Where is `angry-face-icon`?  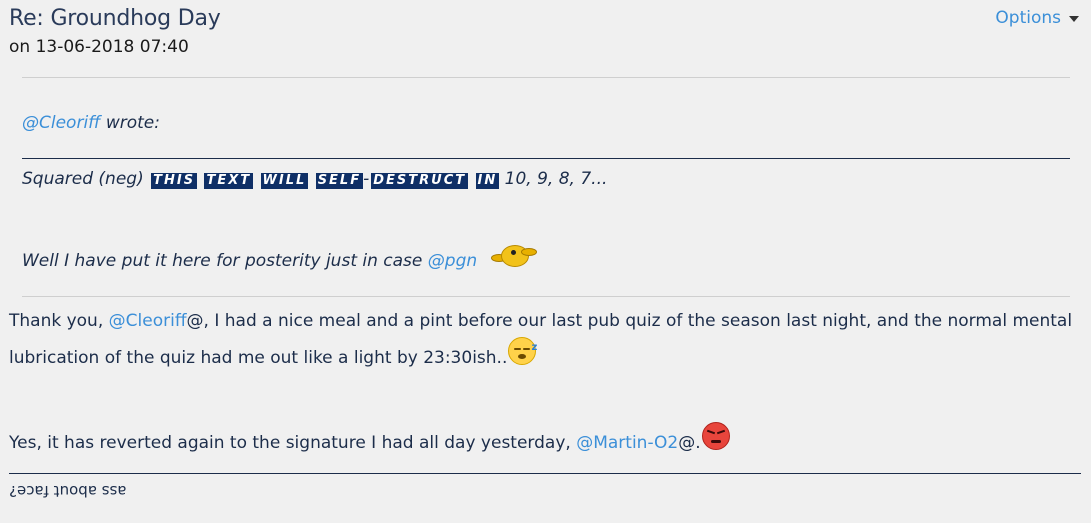
angry-face-icon is located at coordinates (715, 436).